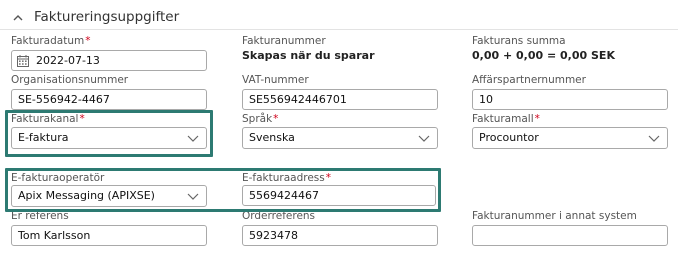 This screenshot has height=256, width=678. What do you see at coordinates (58, 178) in the screenshot?
I see `einvoice-operator-label: E-fakturaoperatör` at bounding box center [58, 178].